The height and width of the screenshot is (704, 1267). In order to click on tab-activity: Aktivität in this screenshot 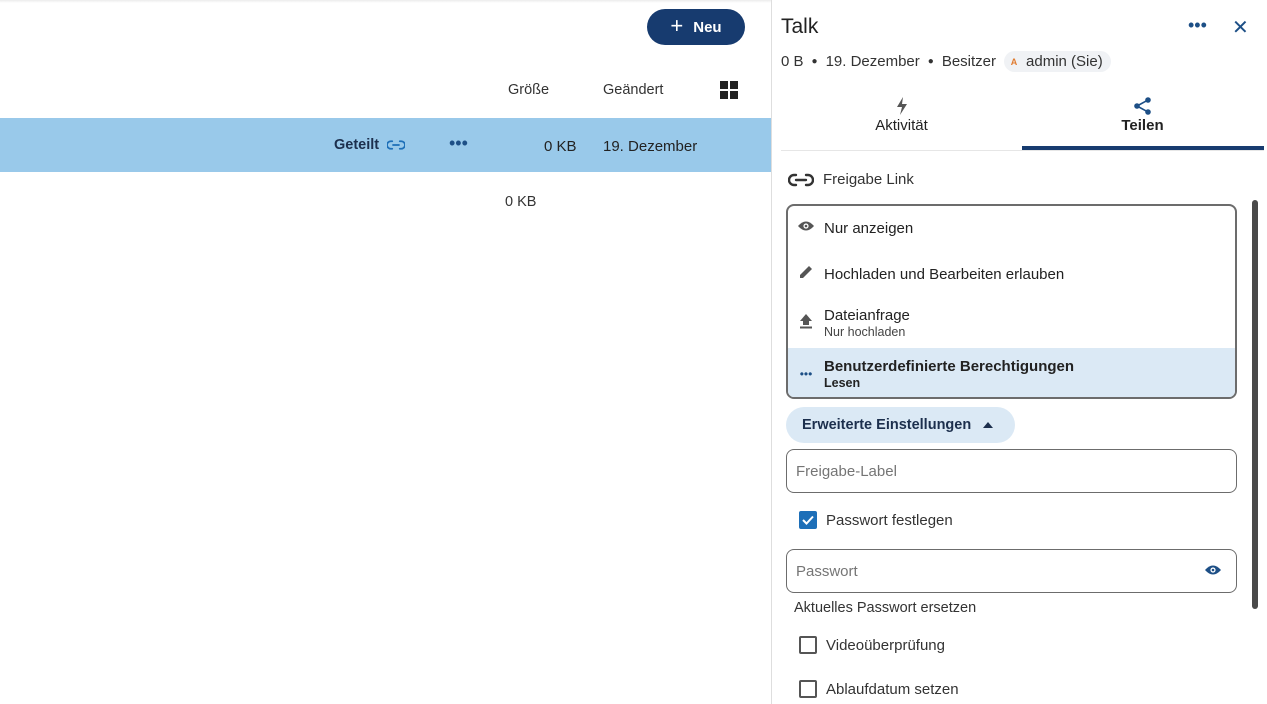, I will do `click(901, 122)`.